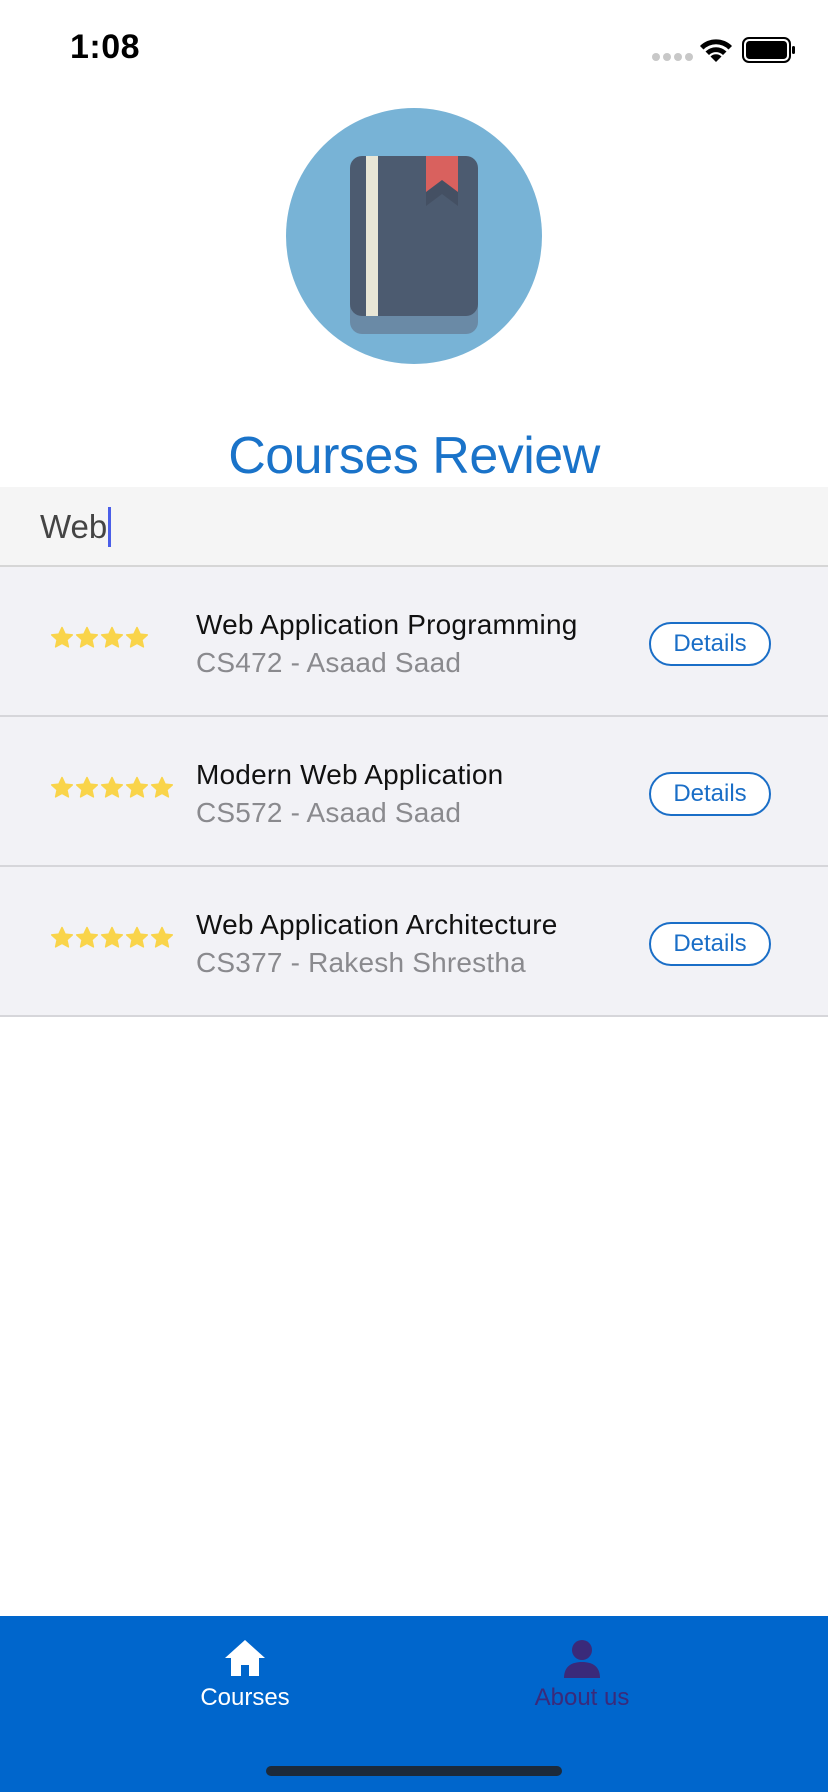  Describe the element at coordinates (672, 57) in the screenshot. I see `cellular-signal-icon` at that location.